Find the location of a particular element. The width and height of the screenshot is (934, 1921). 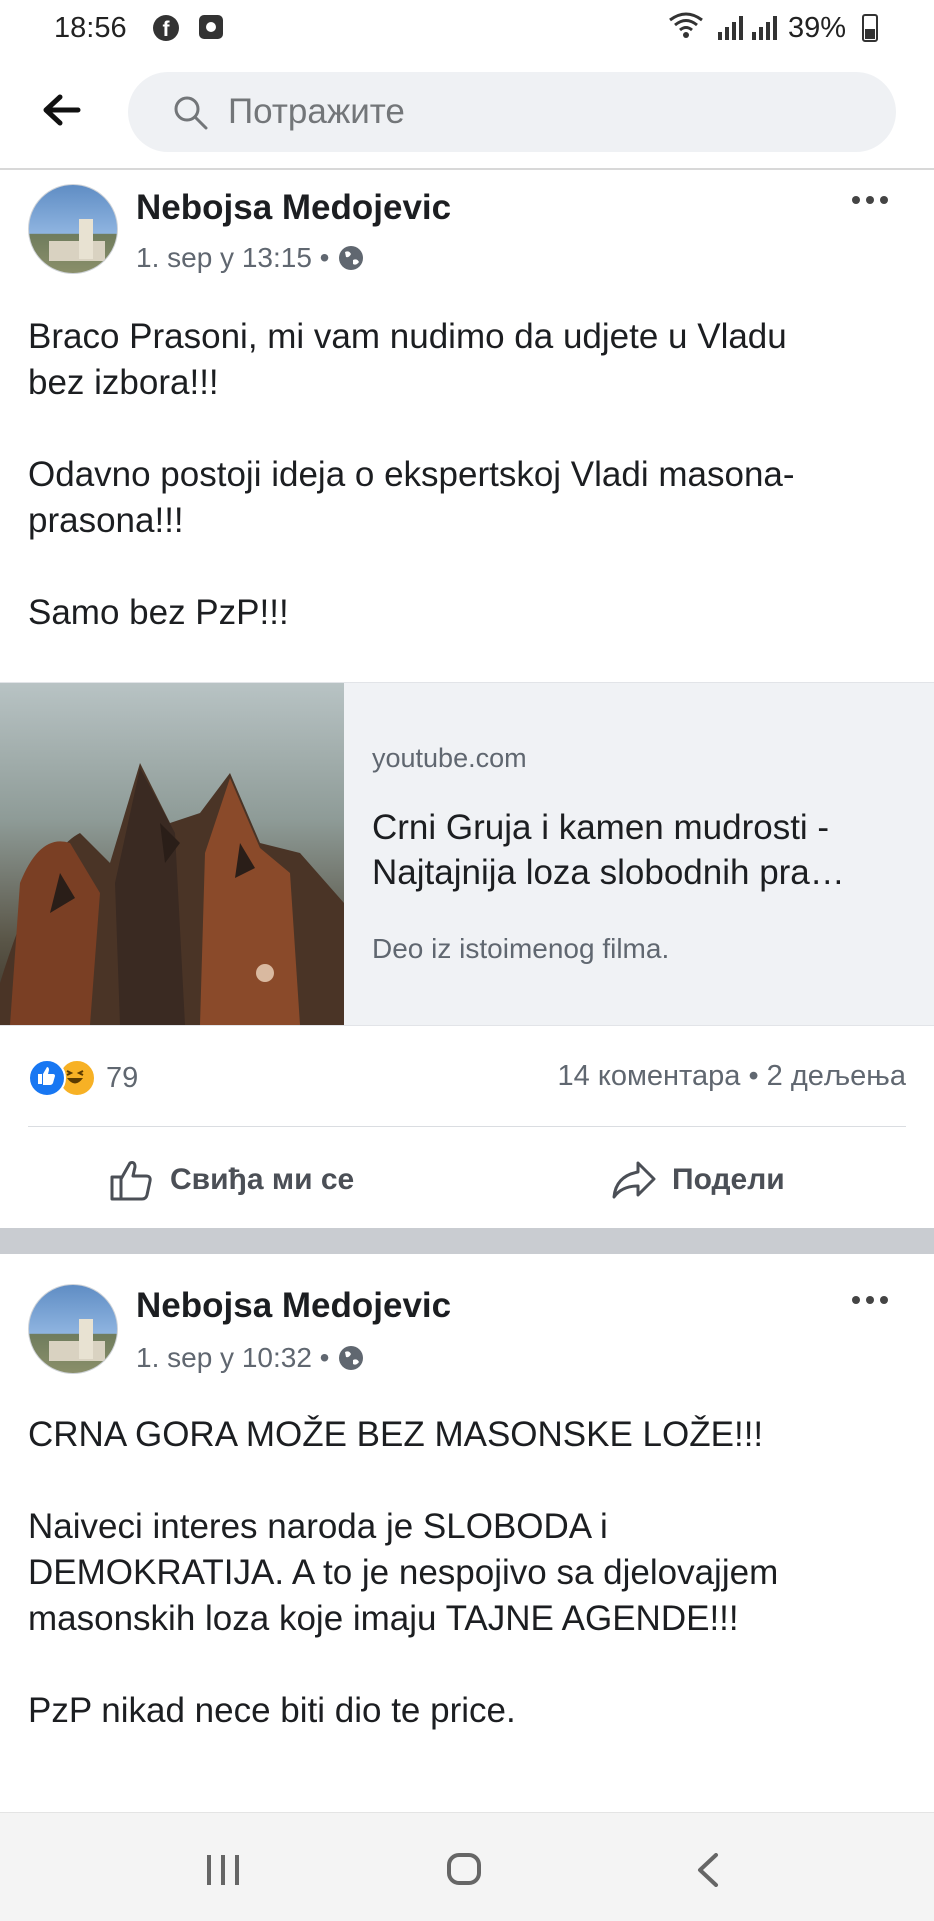

battery-percent: 39% is located at coordinates (817, 28).